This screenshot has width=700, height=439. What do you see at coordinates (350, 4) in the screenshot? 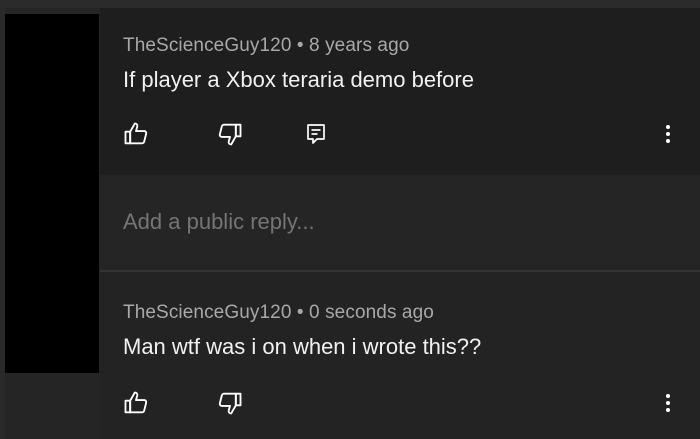
I see `top-edge` at bounding box center [350, 4].